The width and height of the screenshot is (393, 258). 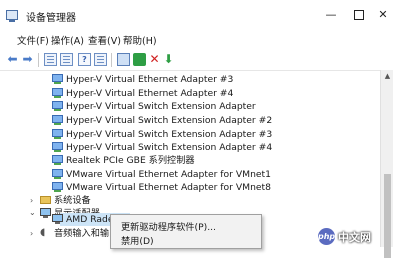 What do you see at coordinates (50, 59) in the screenshot?
I see `properties-icon` at bounding box center [50, 59].